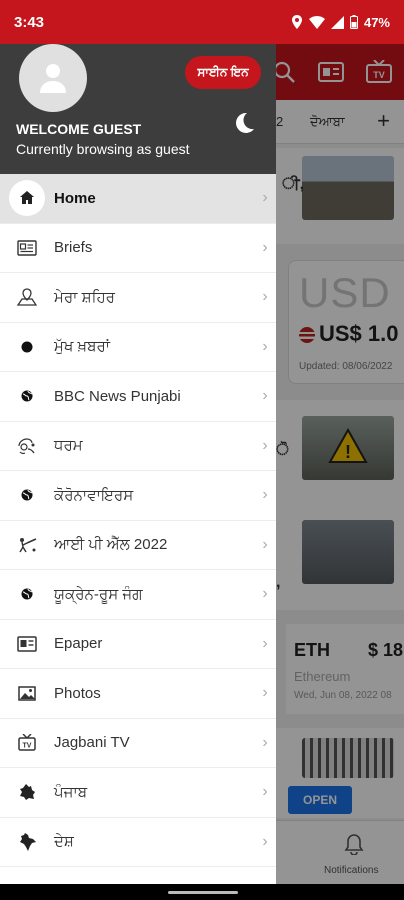  I want to click on menu-item-label: Briefs, so click(73, 248).